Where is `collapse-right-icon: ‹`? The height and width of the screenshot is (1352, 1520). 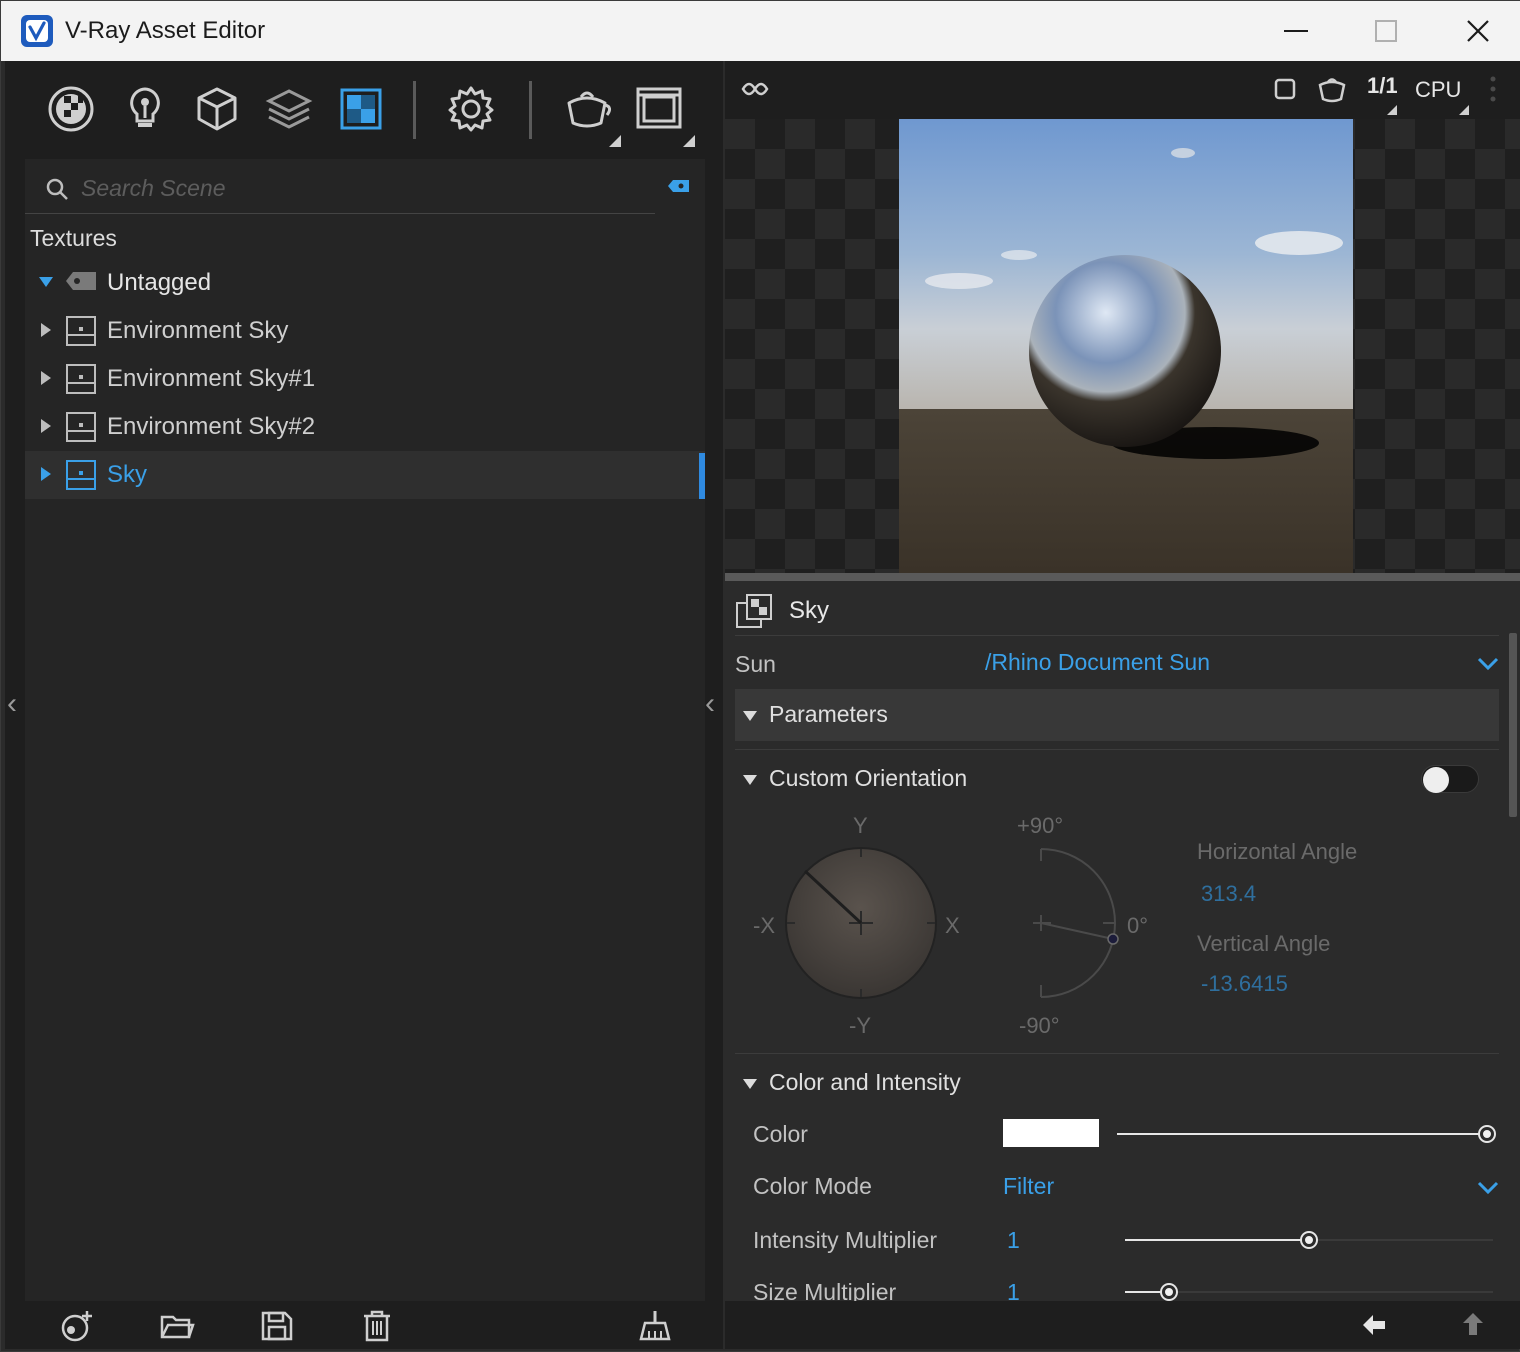
collapse-right-icon: ‹ is located at coordinates (710, 704).